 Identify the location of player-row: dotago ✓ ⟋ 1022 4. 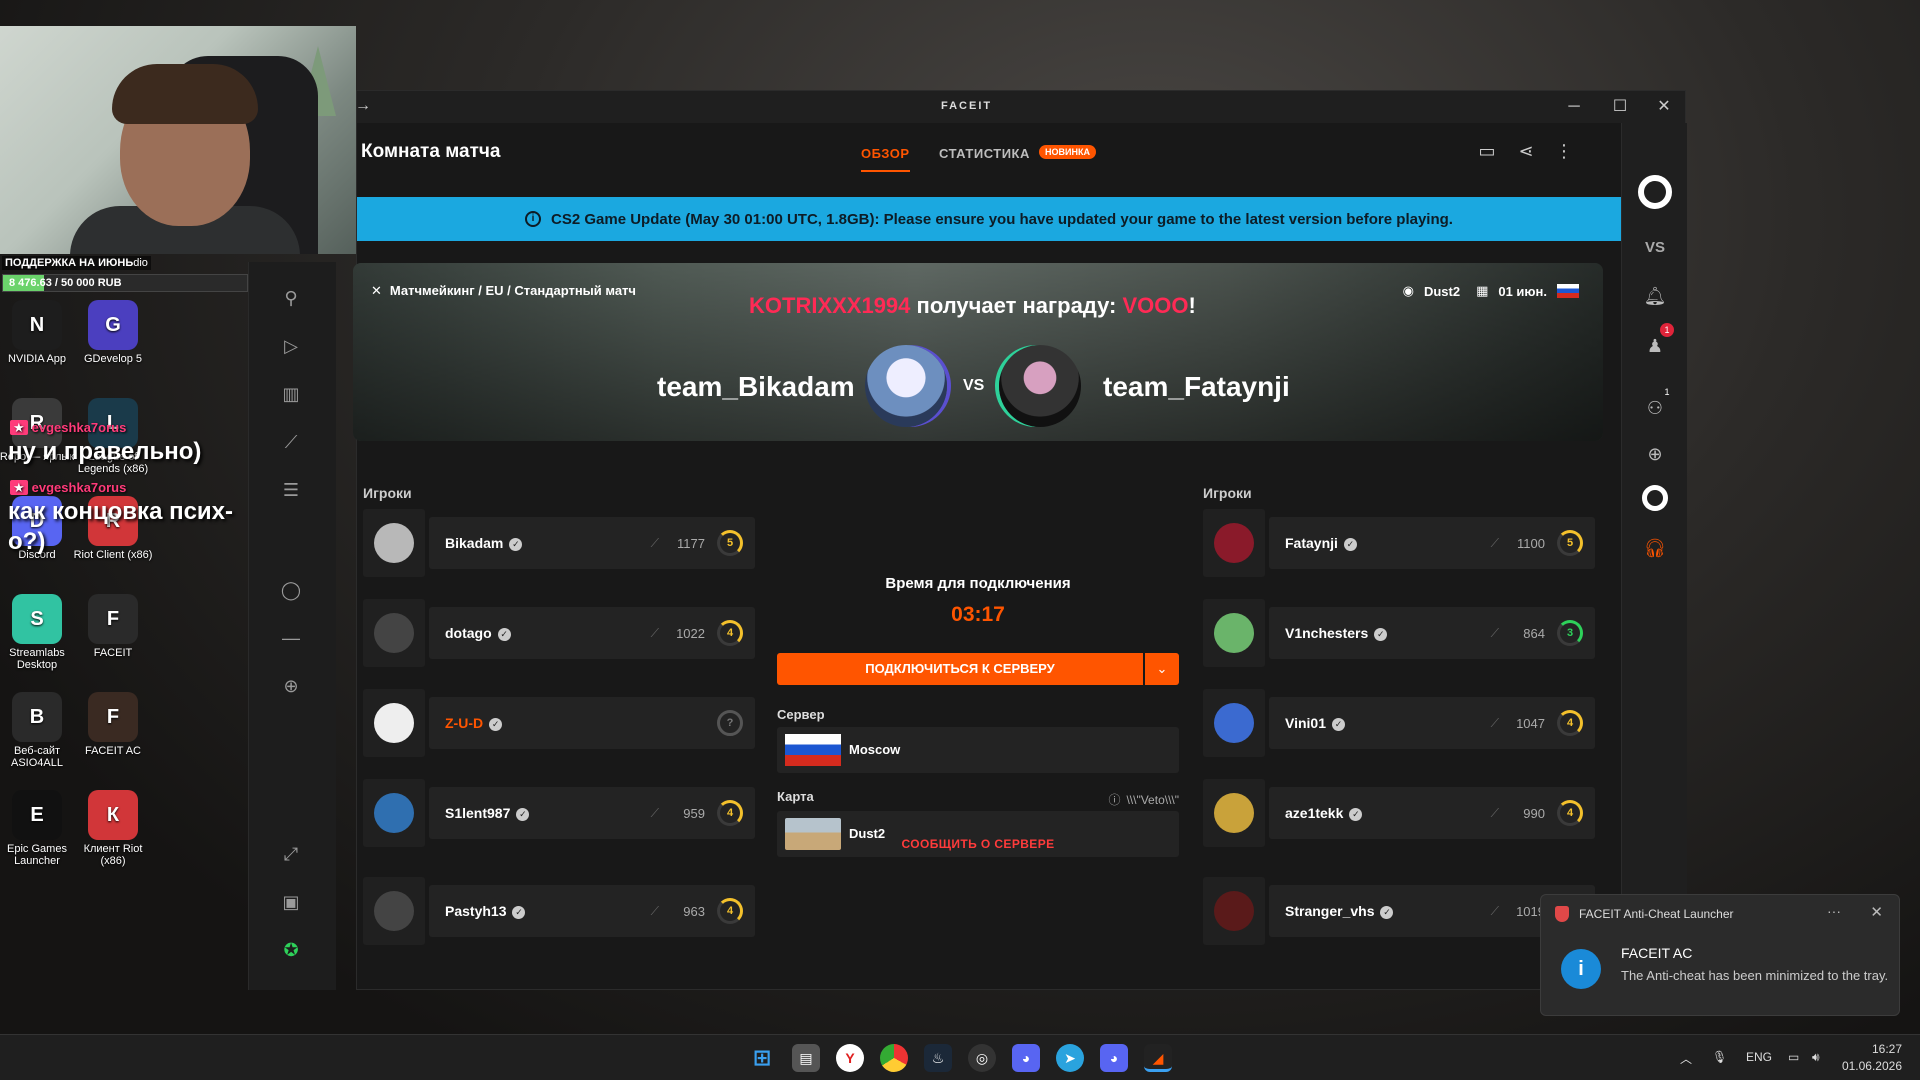
(559, 633).